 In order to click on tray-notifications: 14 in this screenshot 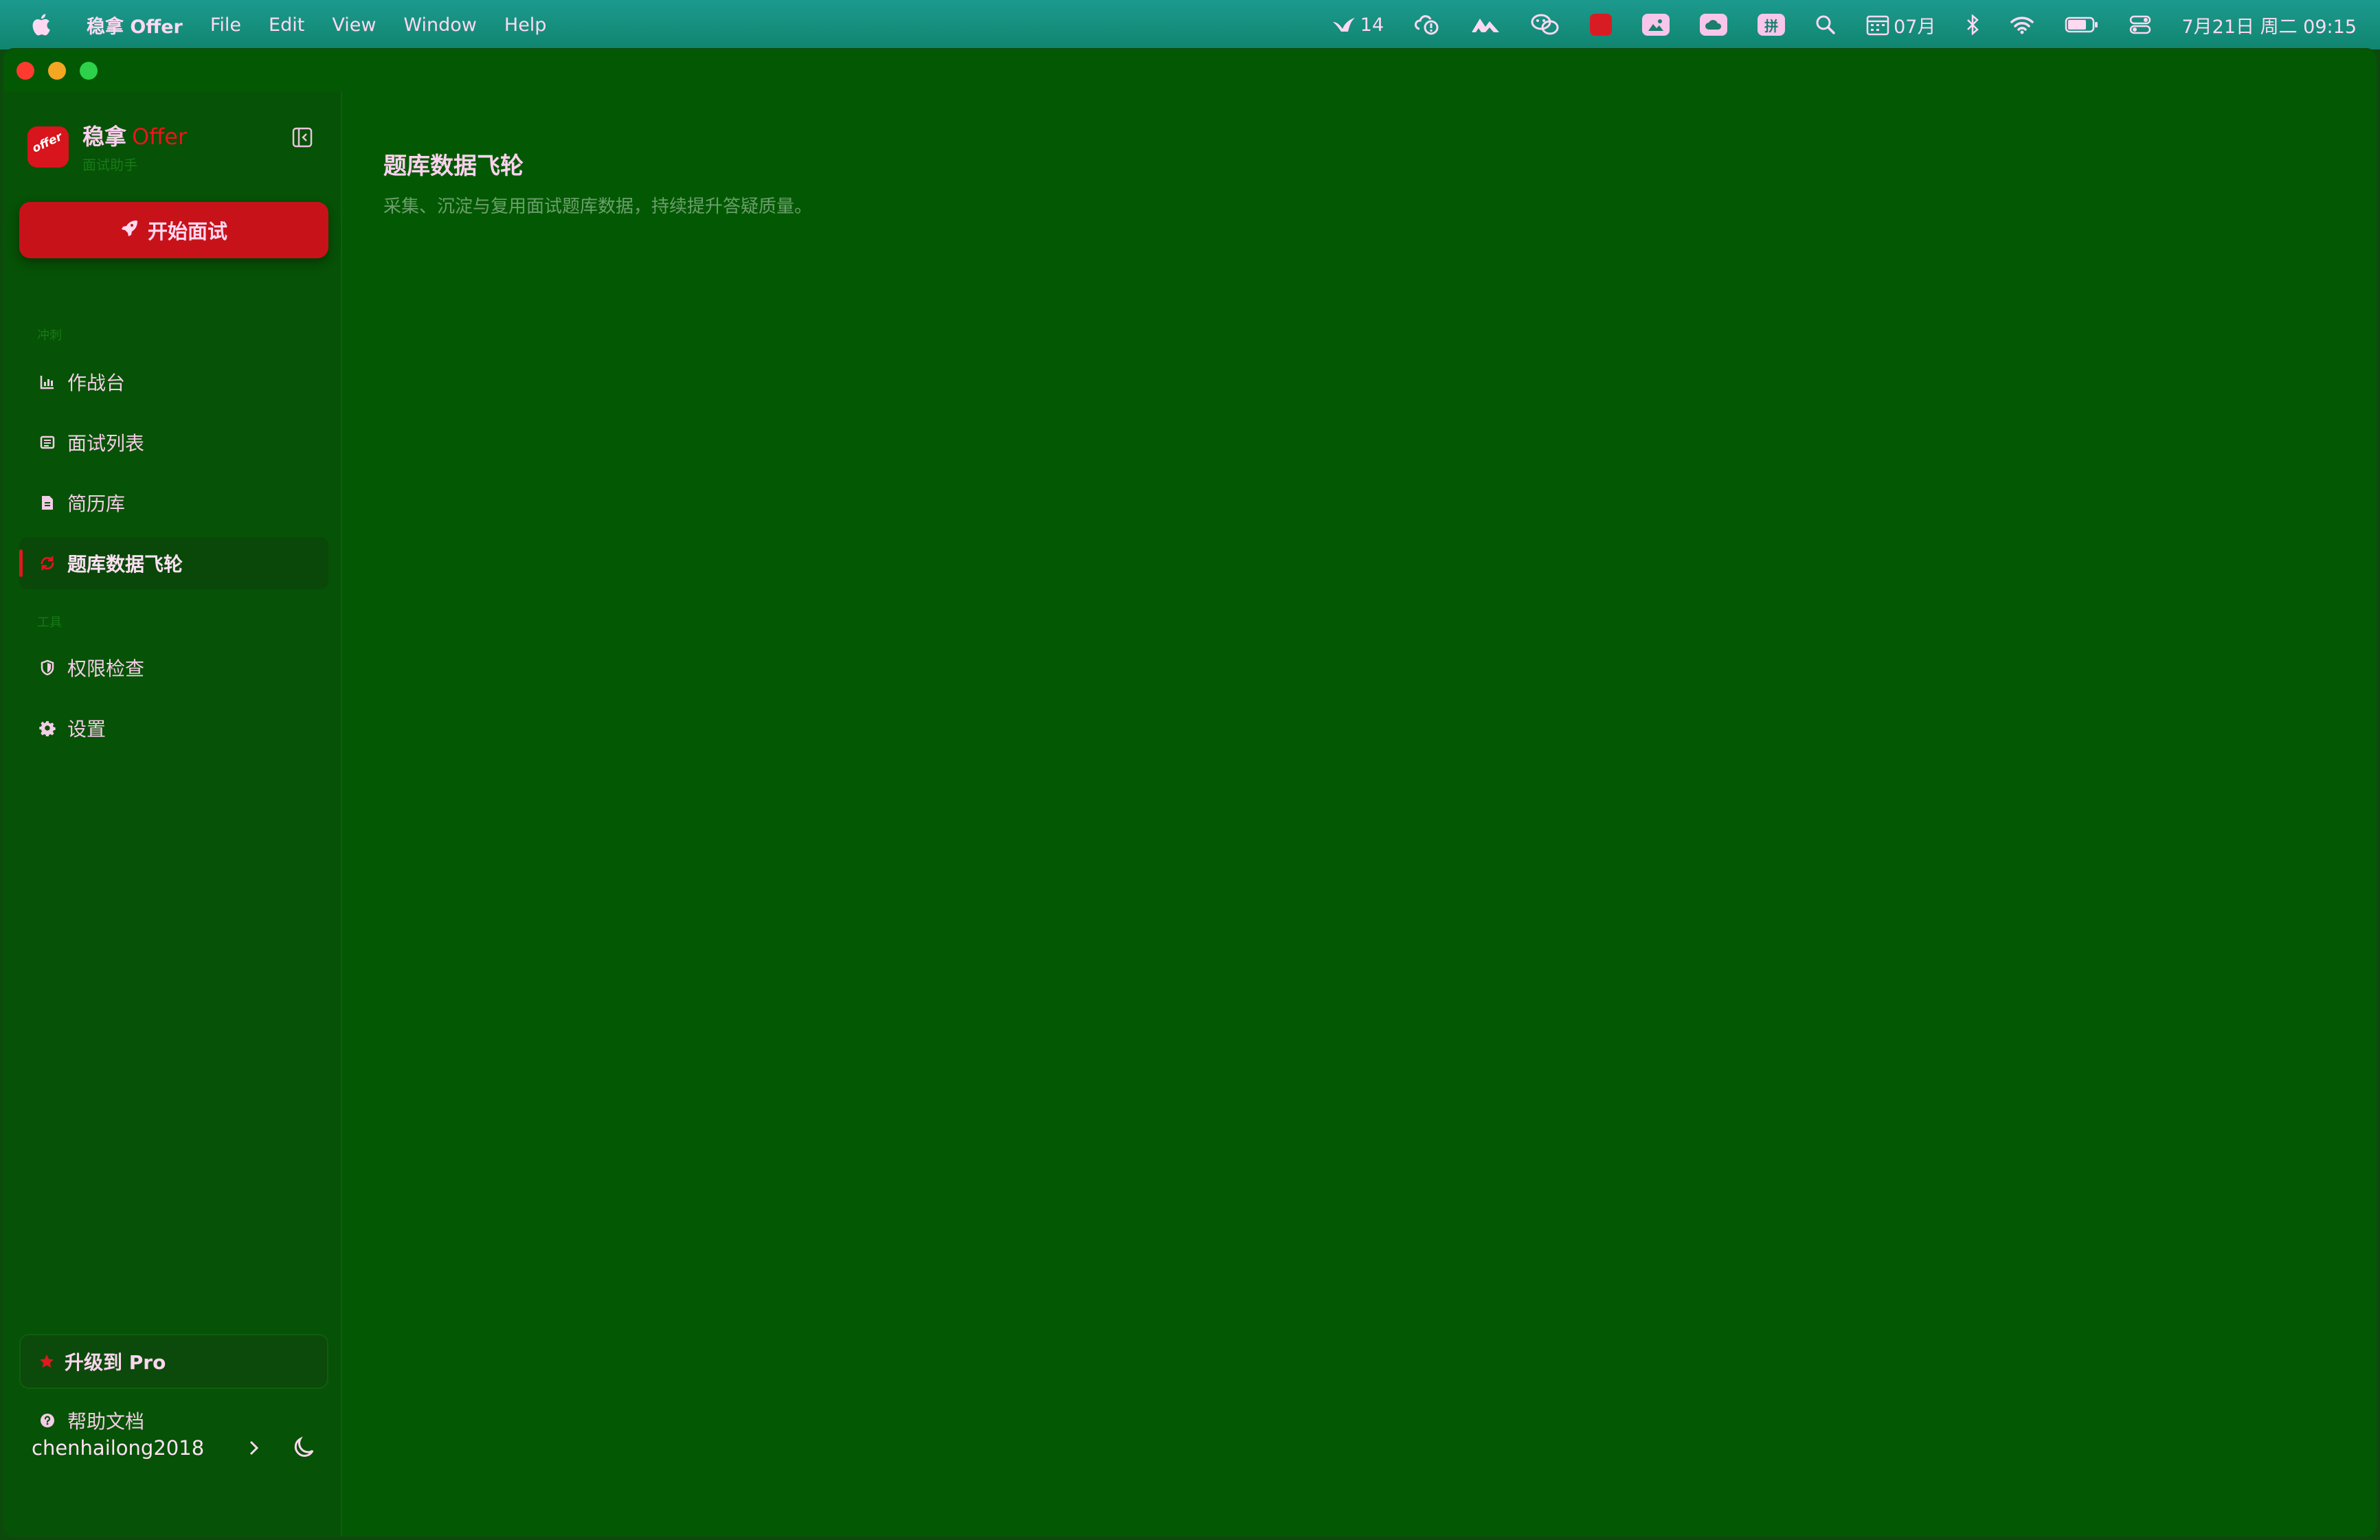, I will do `click(1358, 25)`.